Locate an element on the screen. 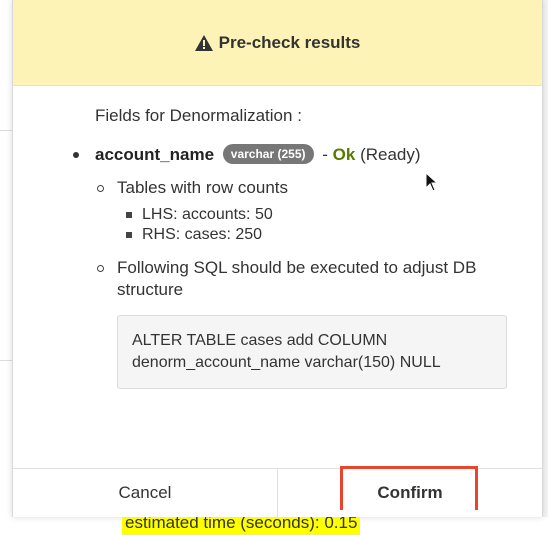 The height and width of the screenshot is (535, 548). cancel-button: Cancel is located at coordinates (145, 493).